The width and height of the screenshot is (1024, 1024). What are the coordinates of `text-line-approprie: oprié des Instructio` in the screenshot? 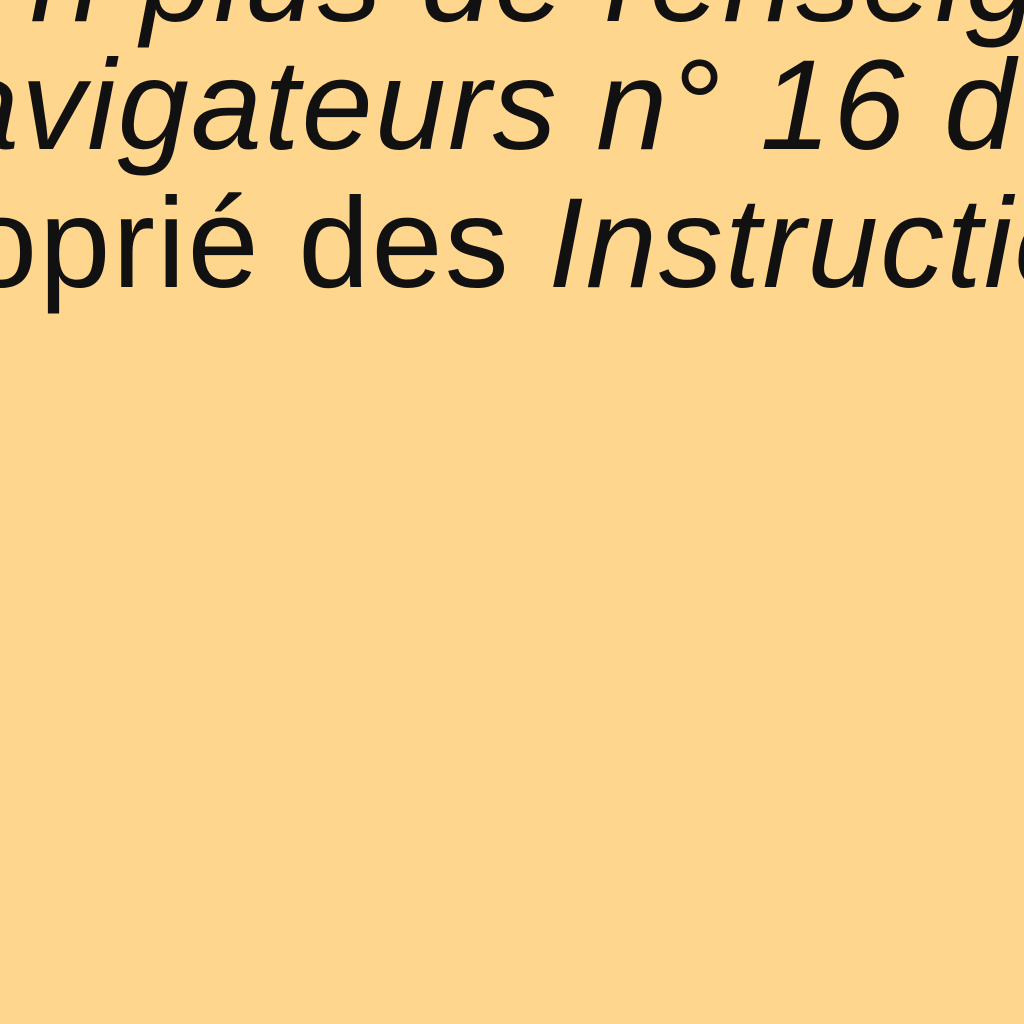 It's located at (512, 244).